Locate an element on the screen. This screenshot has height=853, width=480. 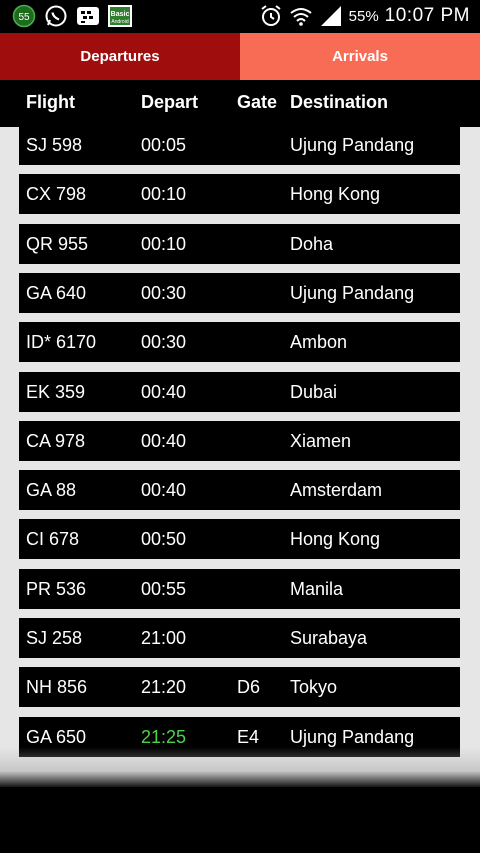
destination: Surabaya is located at coordinates (329, 638).